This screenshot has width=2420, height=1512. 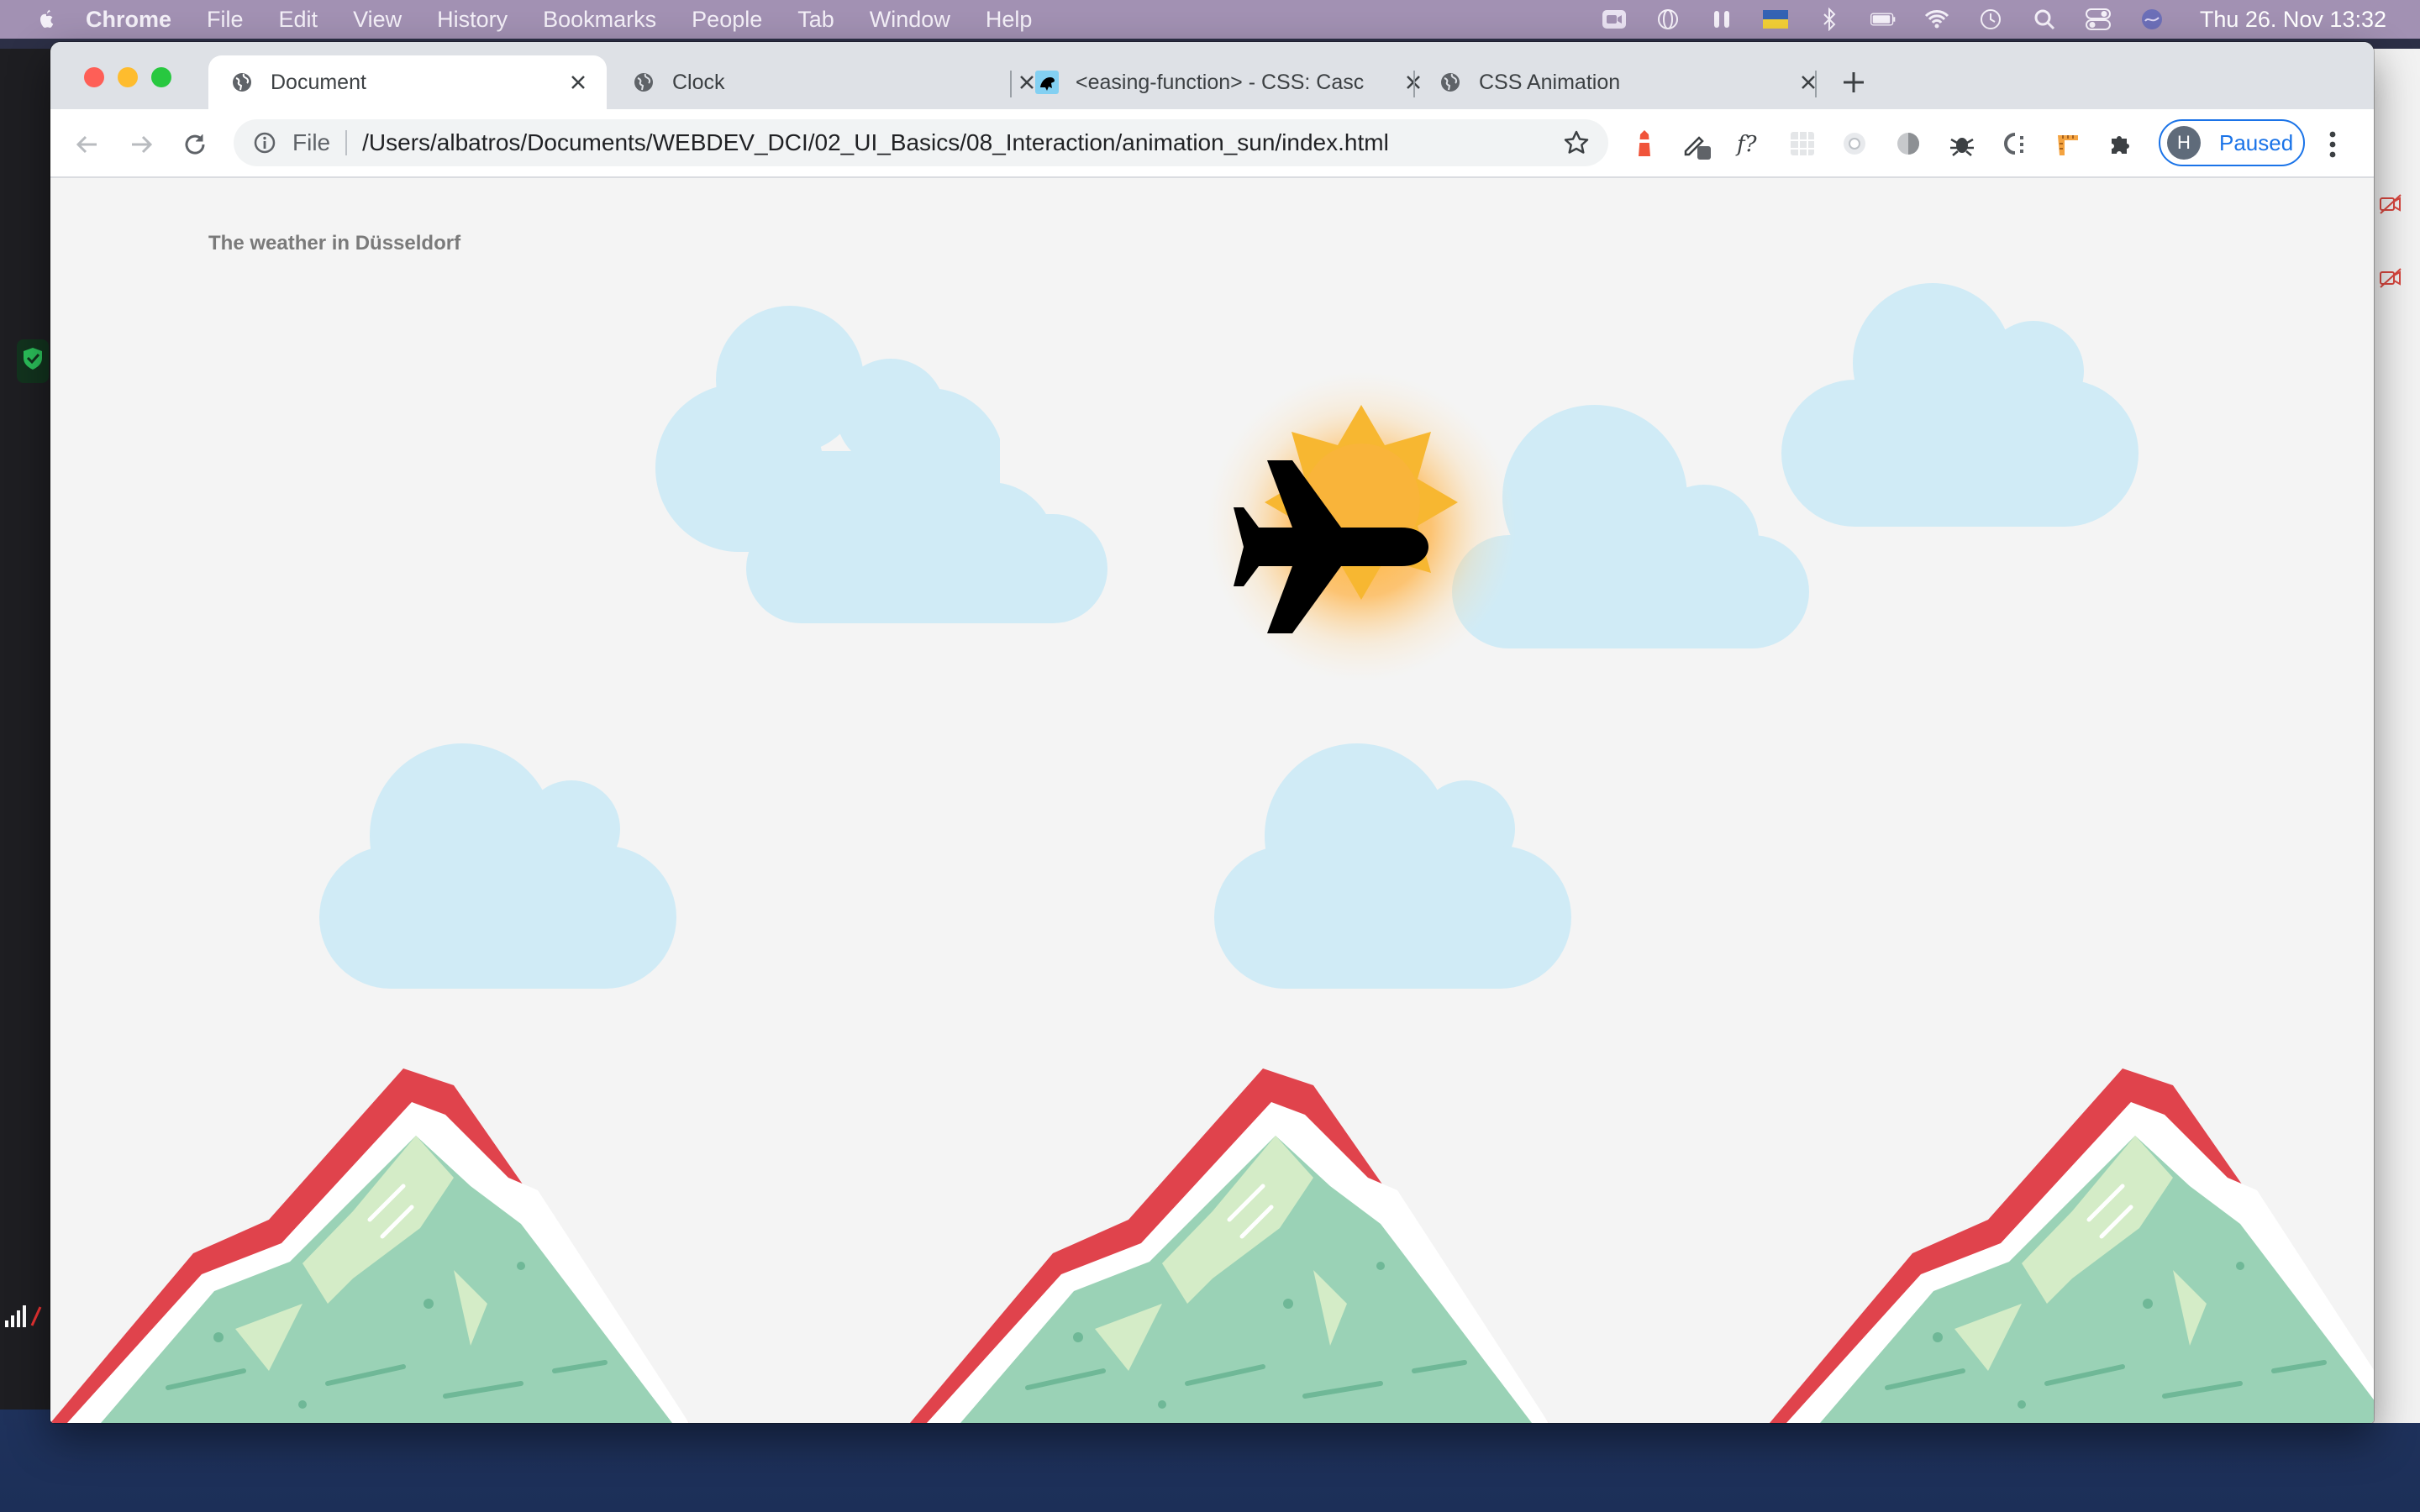 What do you see at coordinates (2014, 144) in the screenshot?
I see `css-extension-icon` at bounding box center [2014, 144].